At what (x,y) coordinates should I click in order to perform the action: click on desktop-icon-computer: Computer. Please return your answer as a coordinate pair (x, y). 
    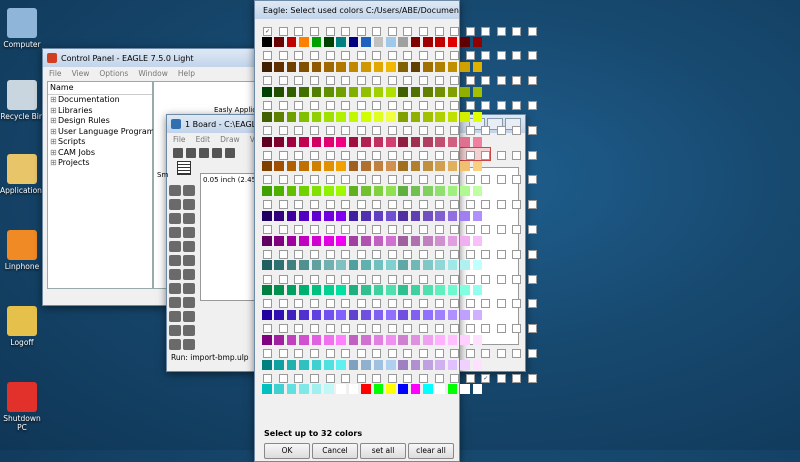
    Looking at the image, I should click on (22, 28).